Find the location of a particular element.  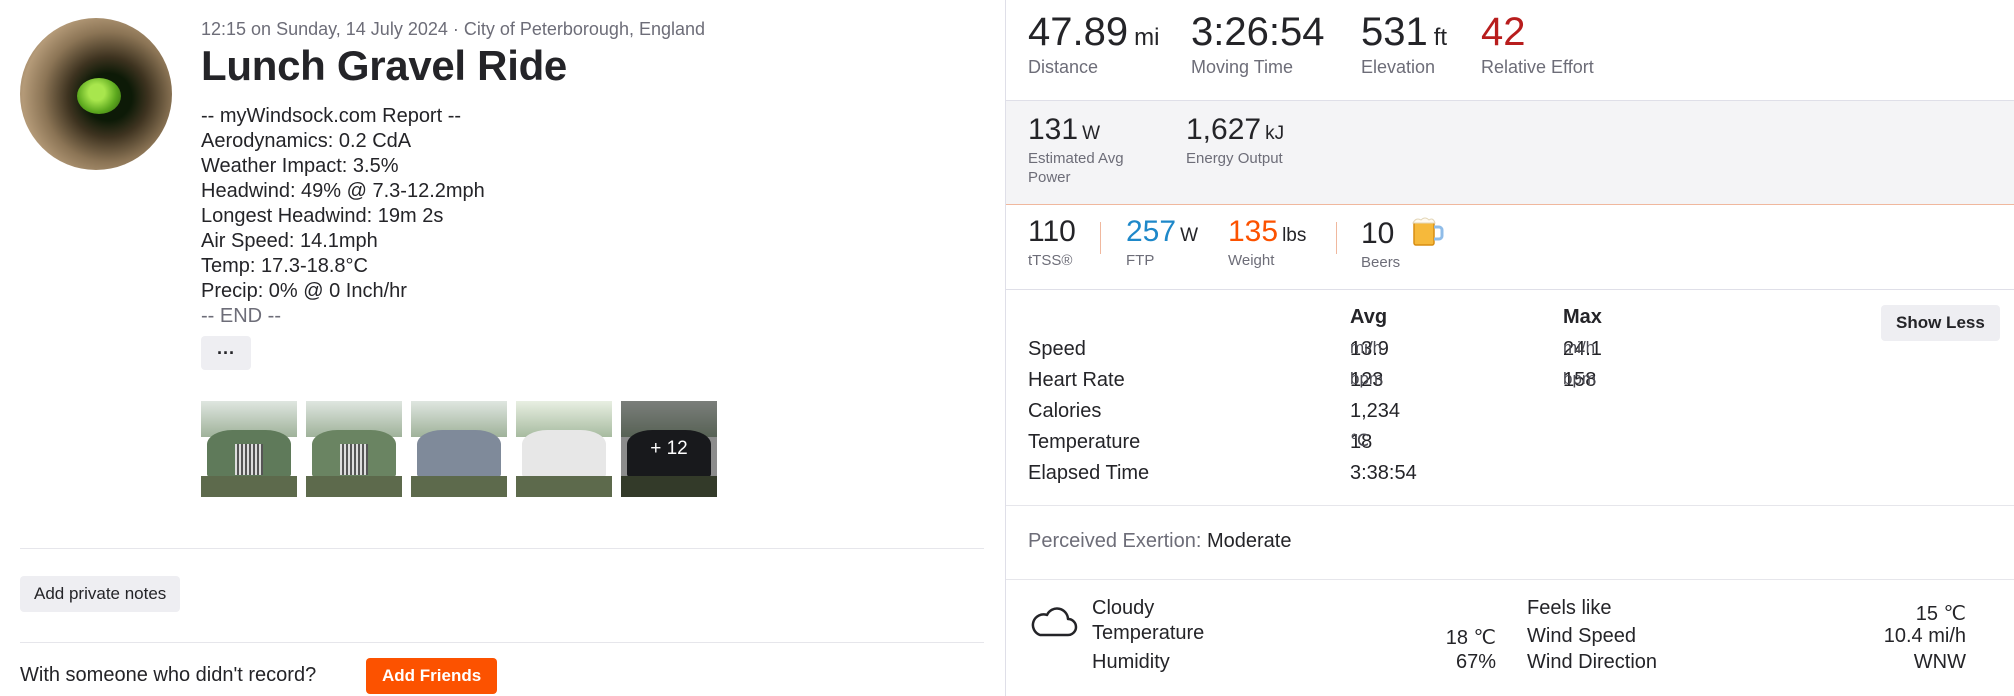

report-line: Weather Impact: 3.5% is located at coordinates (300, 166).